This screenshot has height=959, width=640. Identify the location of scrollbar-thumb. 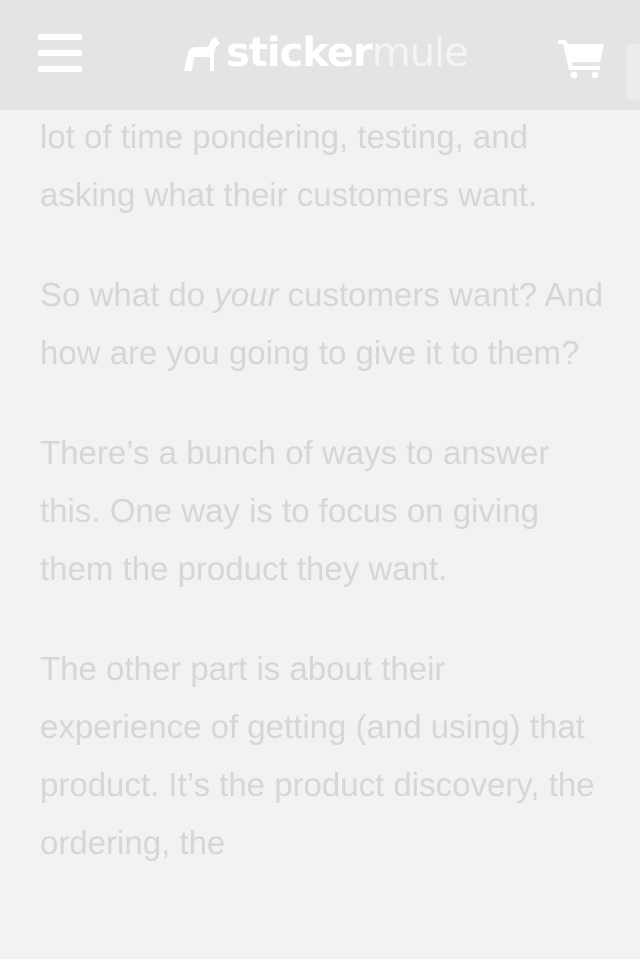
(633, 72).